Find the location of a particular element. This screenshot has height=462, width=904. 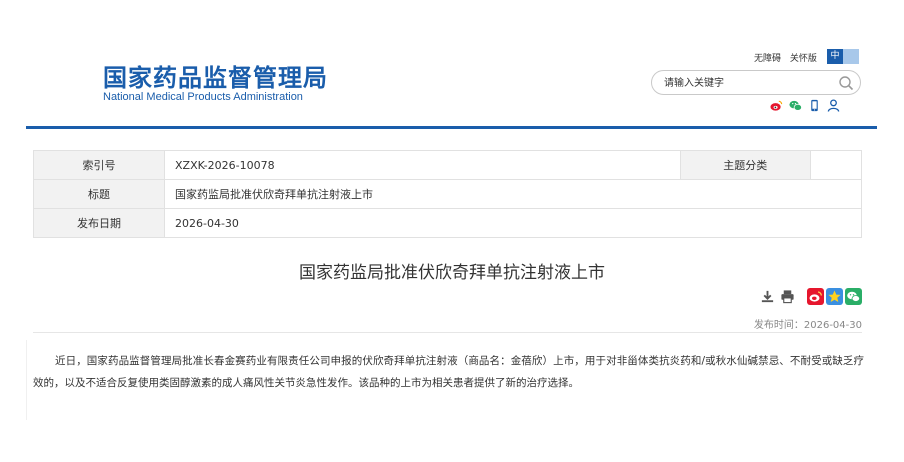

care-mode-link: 关怀版 is located at coordinates (803, 59).